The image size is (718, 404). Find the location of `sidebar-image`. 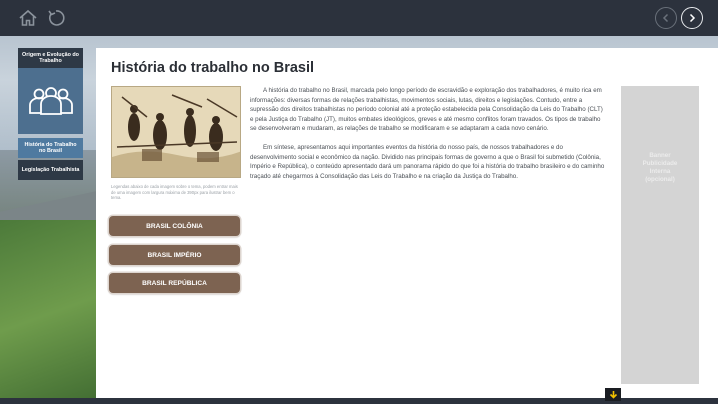

sidebar-image is located at coordinates (50, 101).